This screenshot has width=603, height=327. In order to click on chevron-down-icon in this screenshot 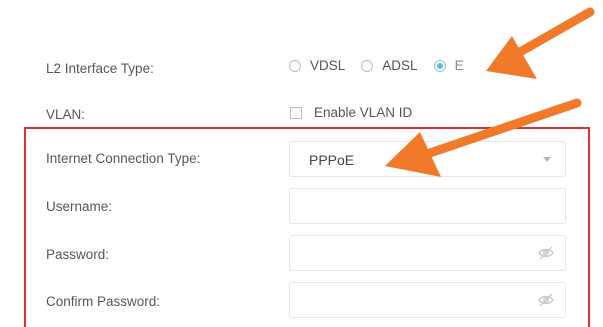, I will do `click(547, 159)`.